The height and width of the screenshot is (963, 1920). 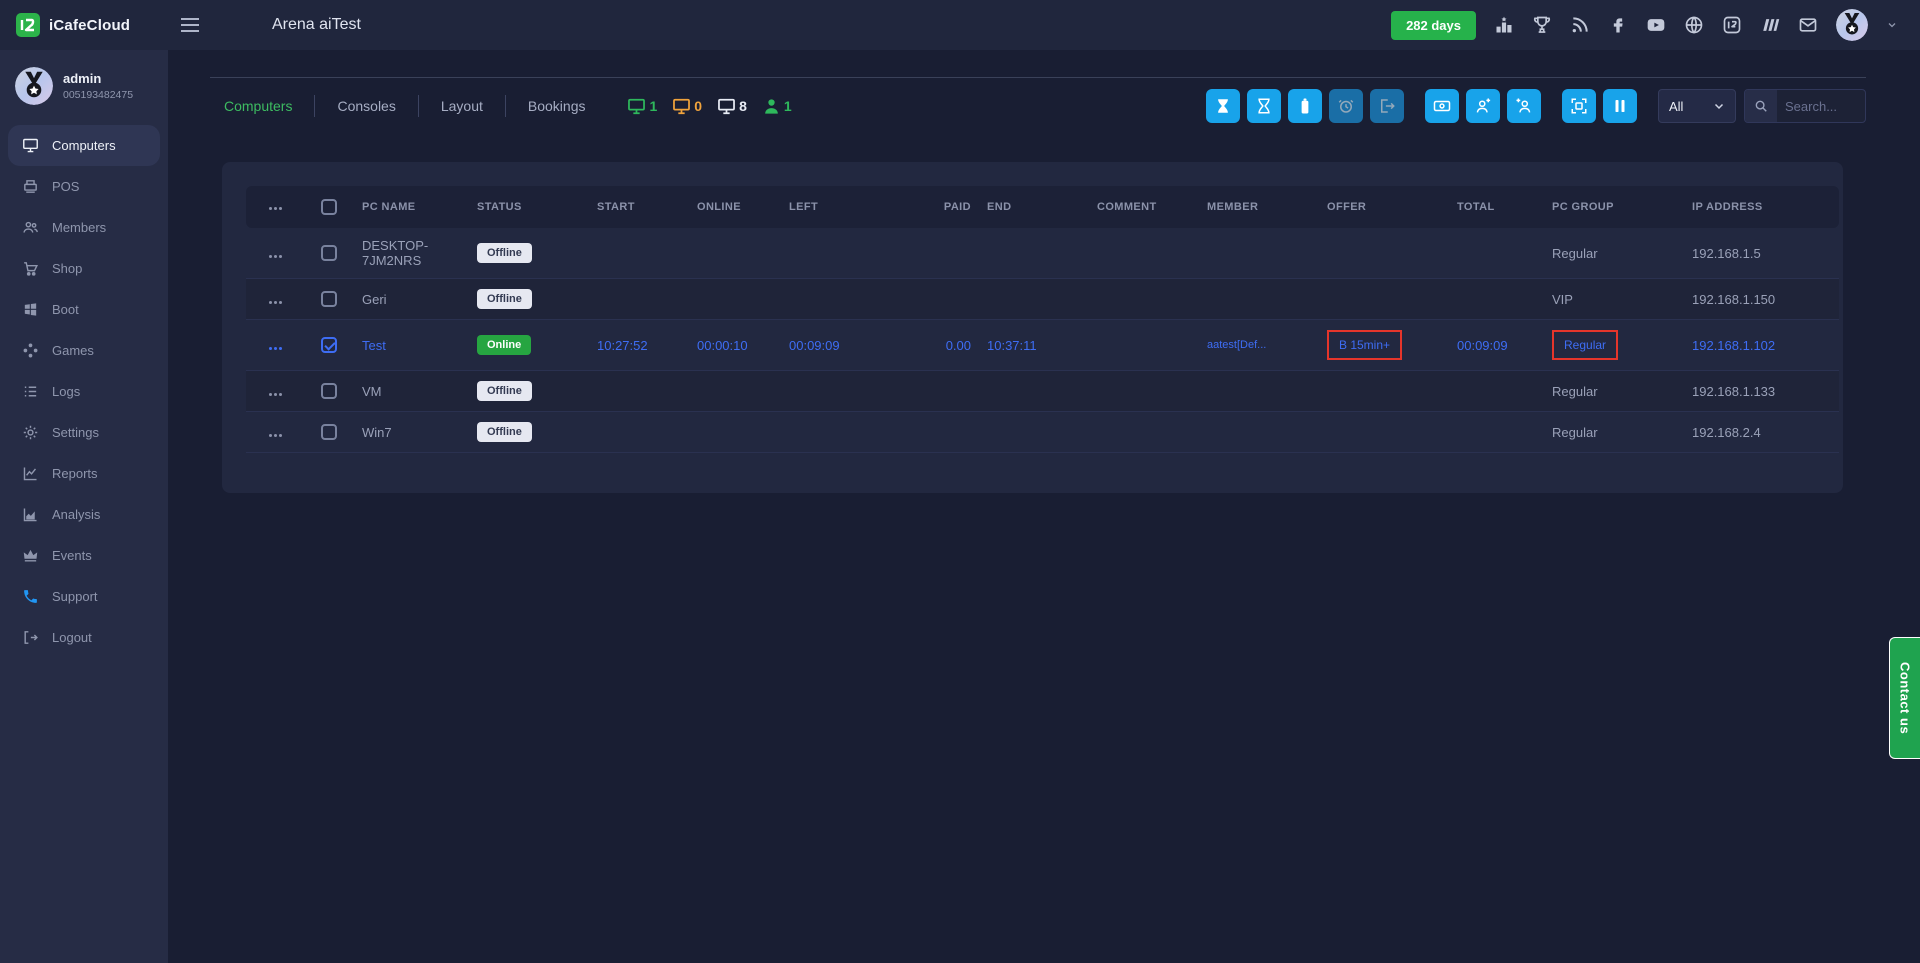 I want to click on windows-icon, so click(x=30, y=309).